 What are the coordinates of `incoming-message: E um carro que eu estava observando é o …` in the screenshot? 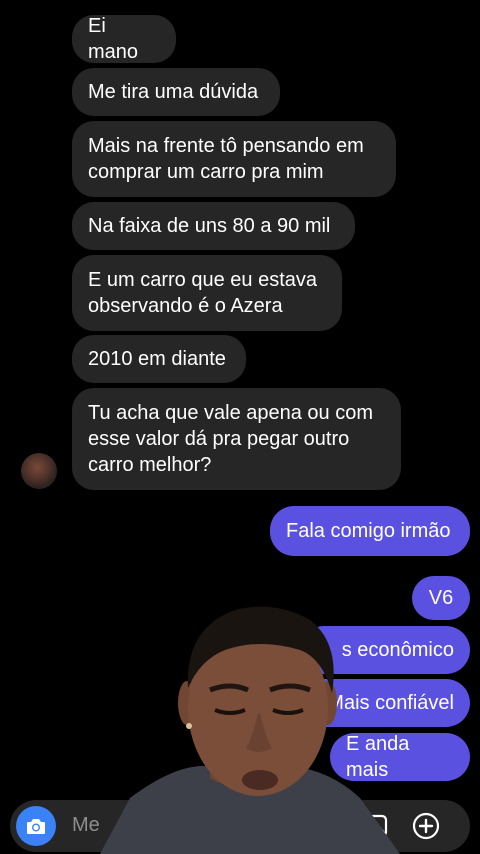 It's located at (207, 293).